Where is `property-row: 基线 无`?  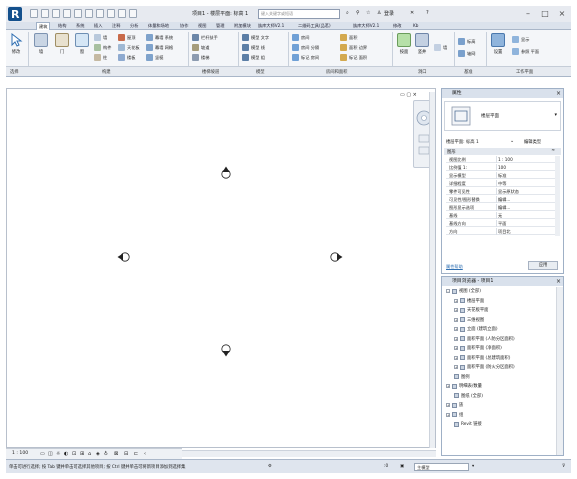
property-row: 基线 无 is located at coordinates (501, 215).